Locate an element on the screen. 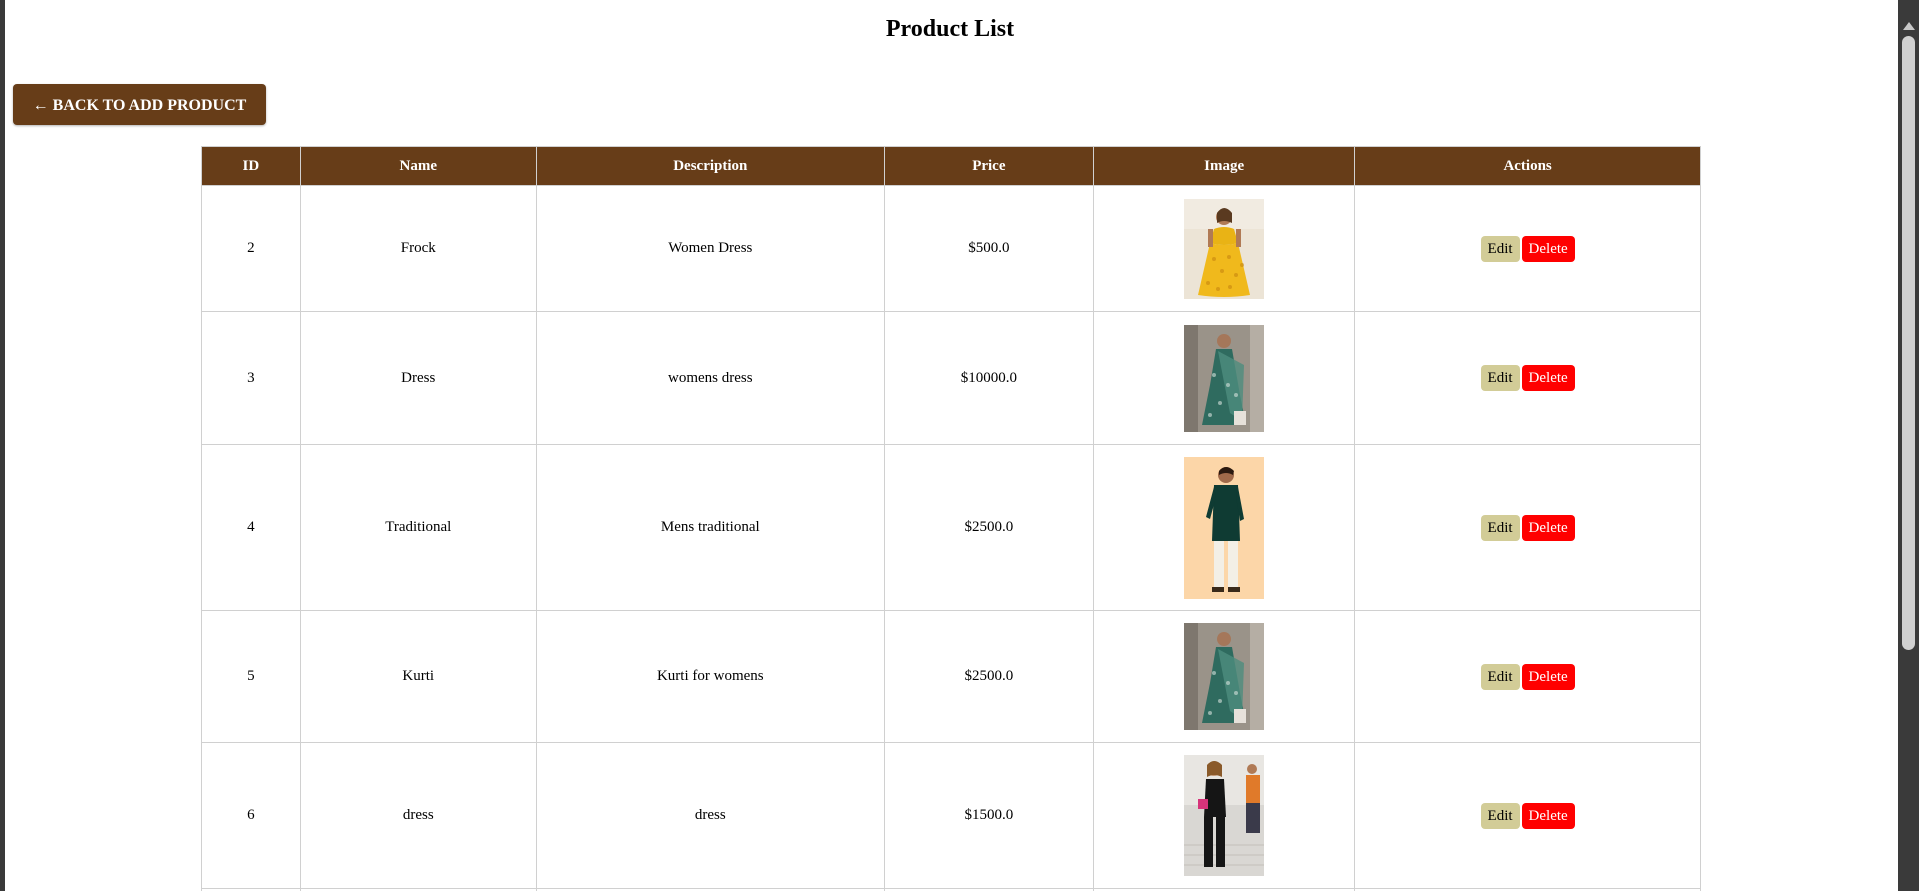  cell-description: dress is located at coordinates (710, 815).